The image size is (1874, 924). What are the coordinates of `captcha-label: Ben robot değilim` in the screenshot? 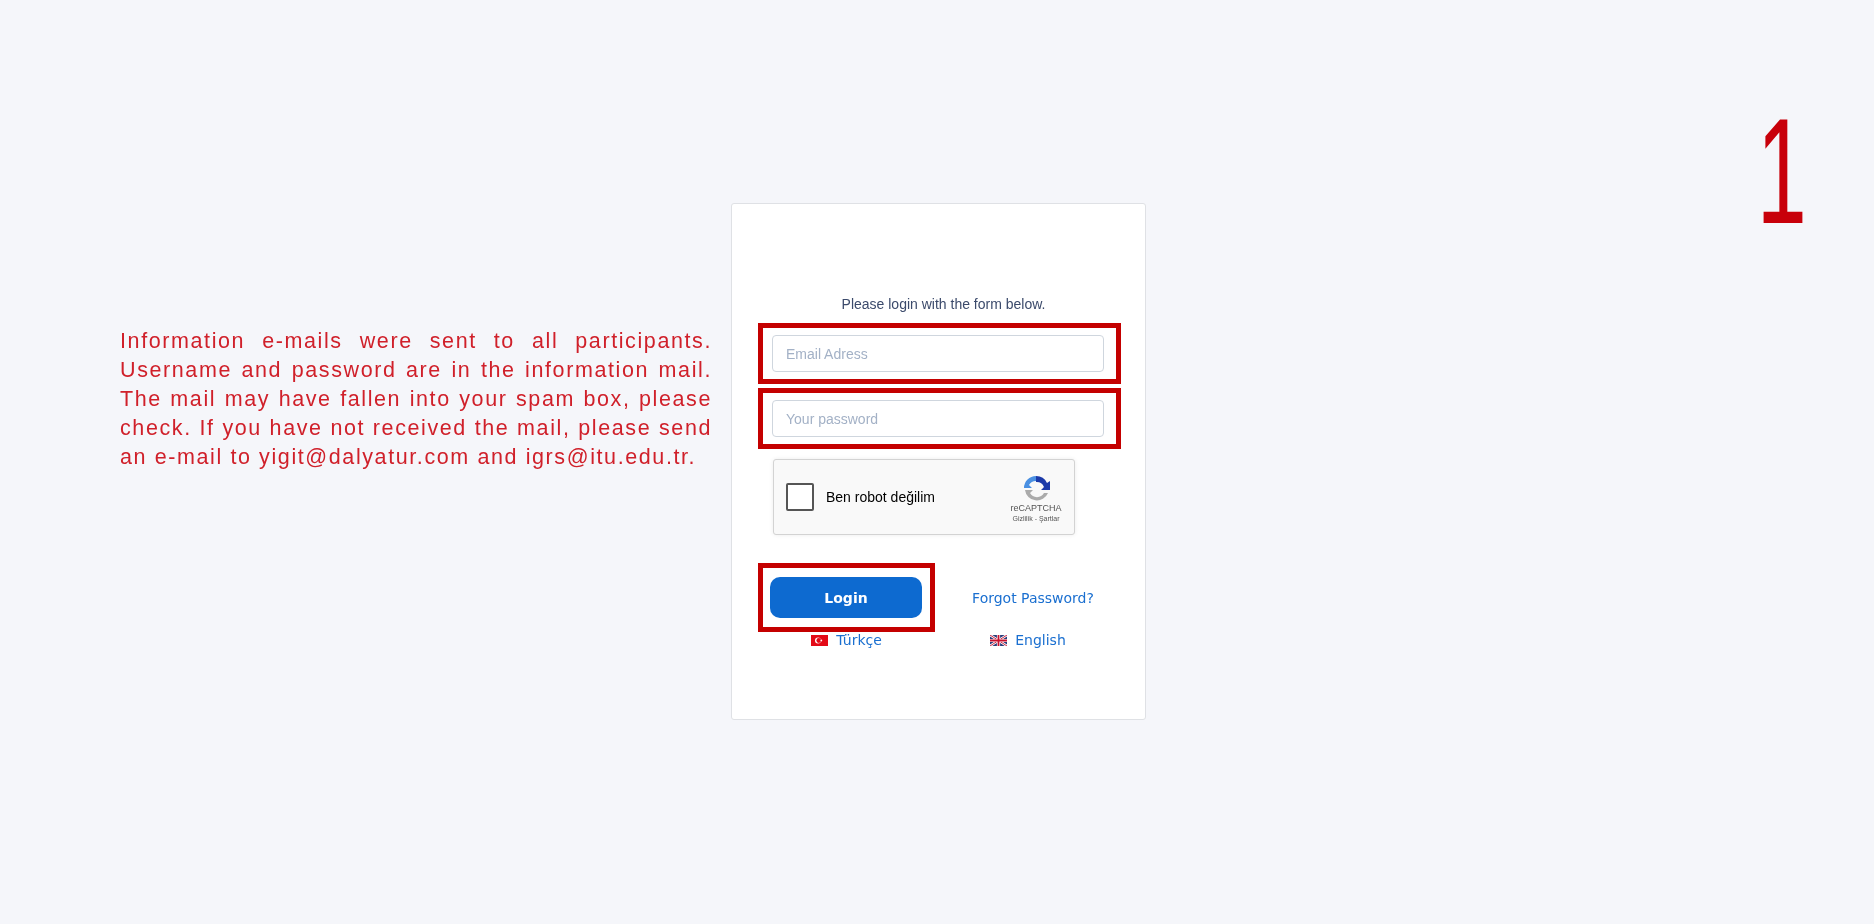 It's located at (881, 497).